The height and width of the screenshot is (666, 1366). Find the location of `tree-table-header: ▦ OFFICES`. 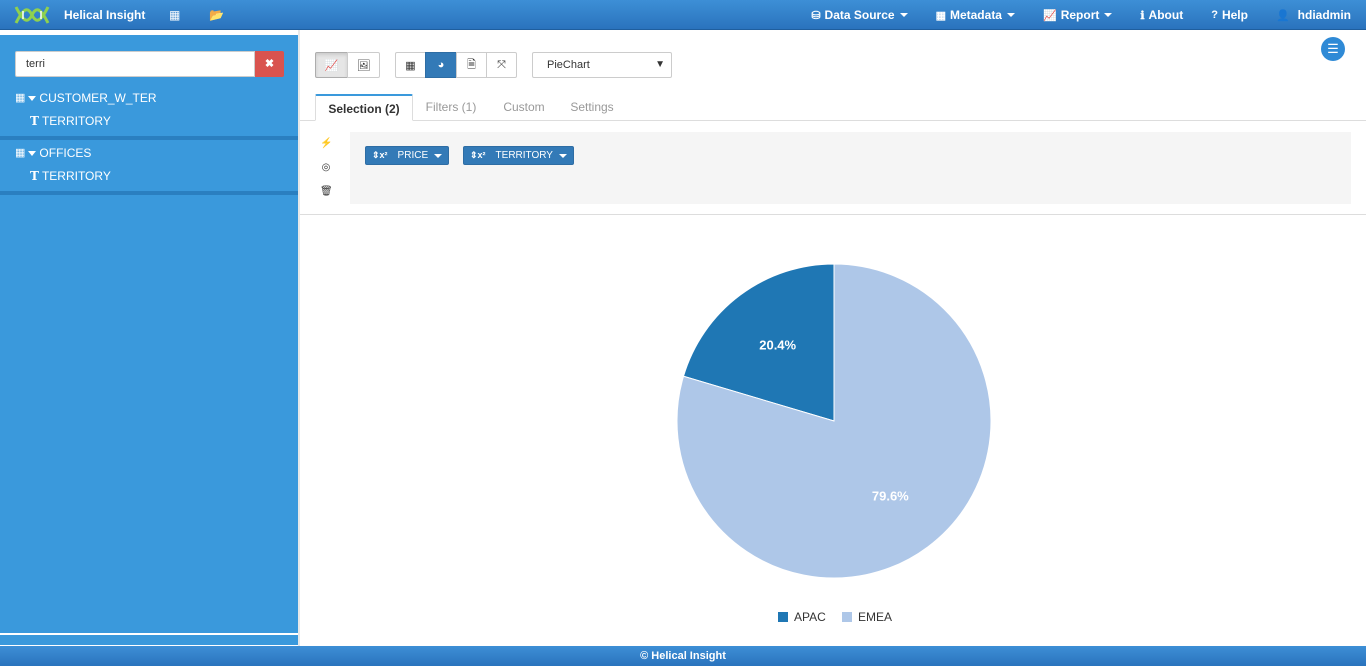

tree-table-header: ▦ OFFICES is located at coordinates (149, 153).